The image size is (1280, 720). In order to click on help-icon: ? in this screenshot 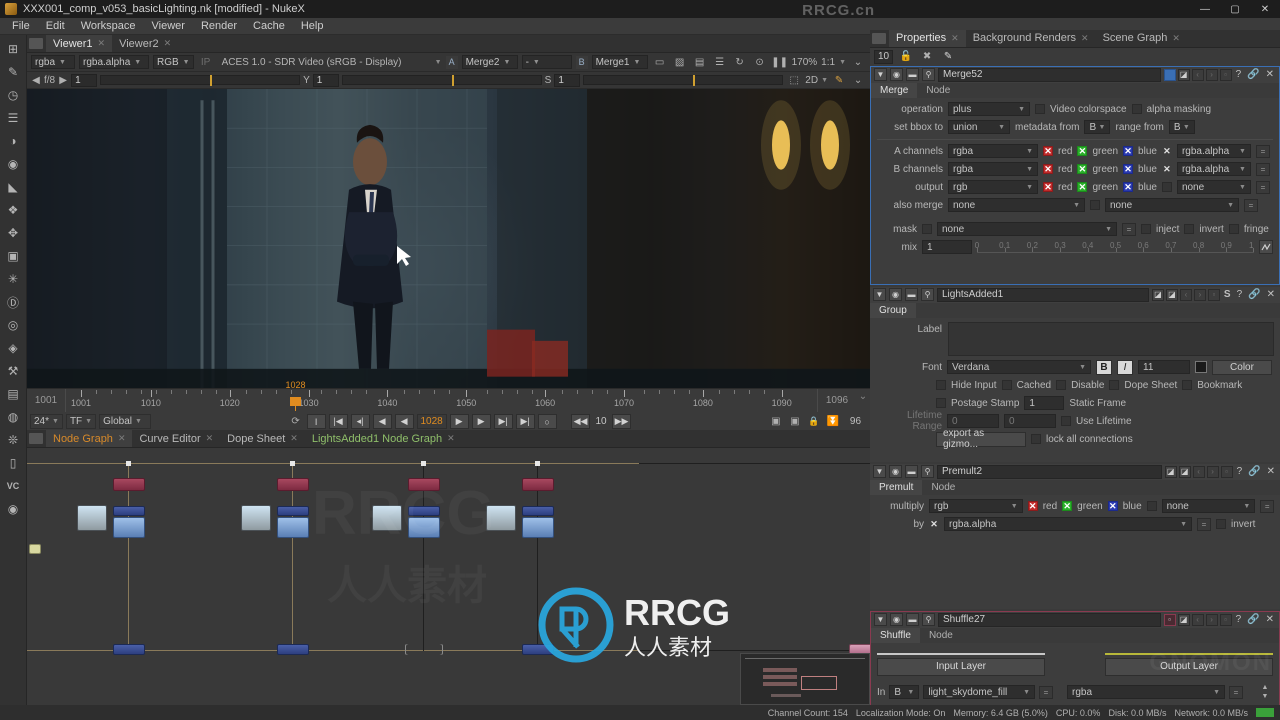, I will do `click(1240, 294)`.